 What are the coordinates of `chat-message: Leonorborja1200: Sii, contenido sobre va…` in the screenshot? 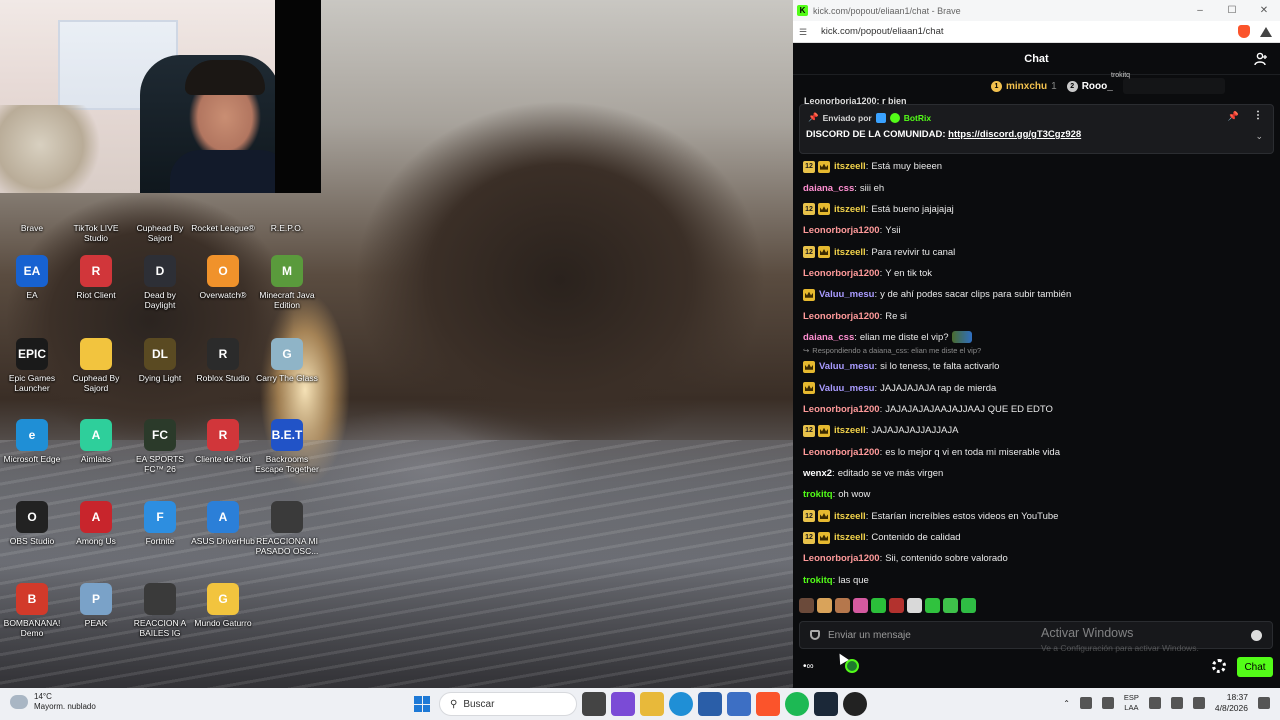 It's located at (1035, 558).